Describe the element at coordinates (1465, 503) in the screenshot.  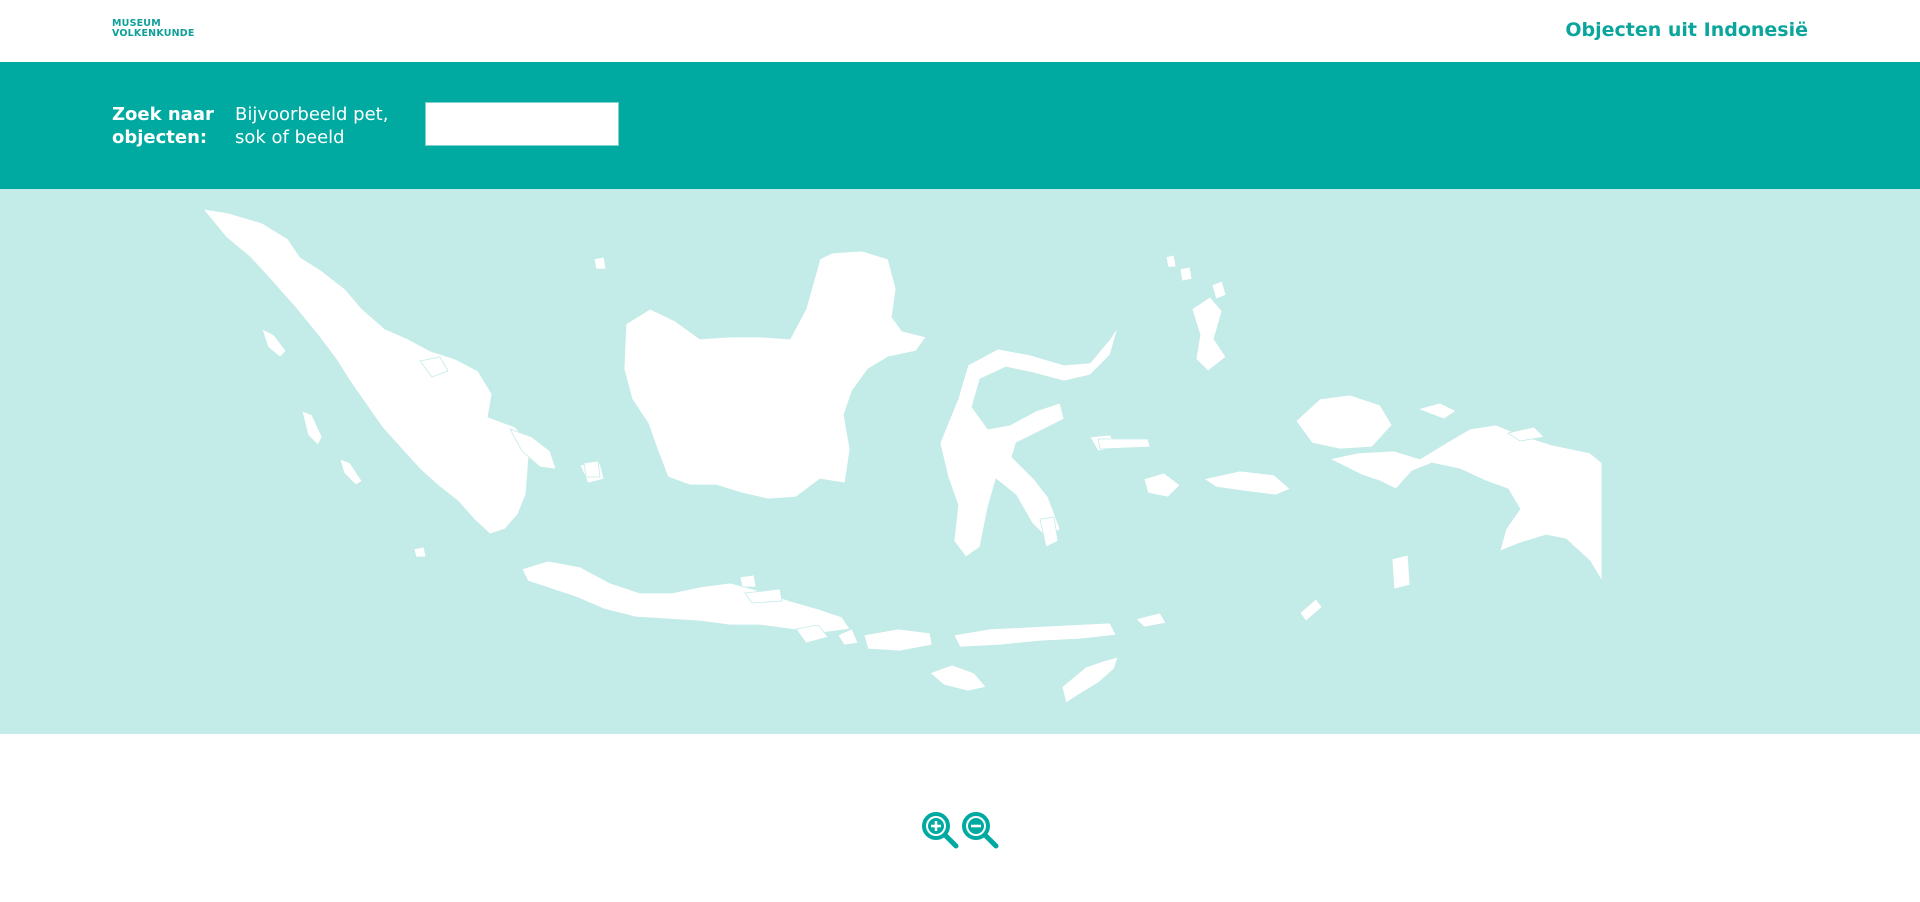
I see `region-papua` at that location.